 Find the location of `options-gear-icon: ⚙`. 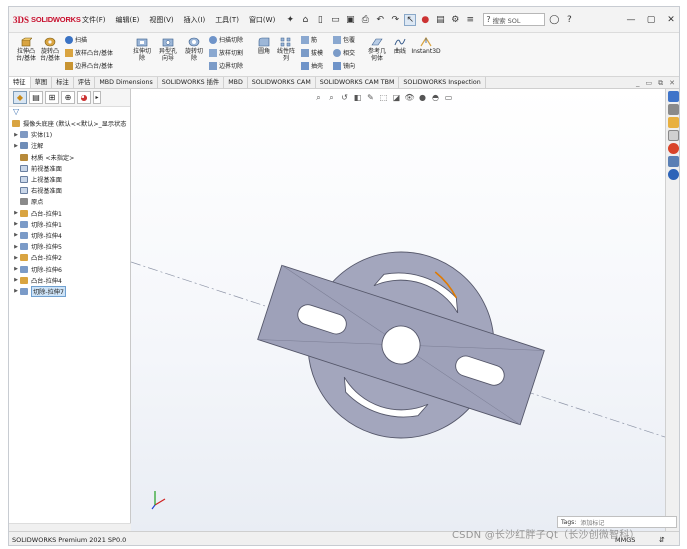

options-gear-icon: ⚙ is located at coordinates (455, 20).